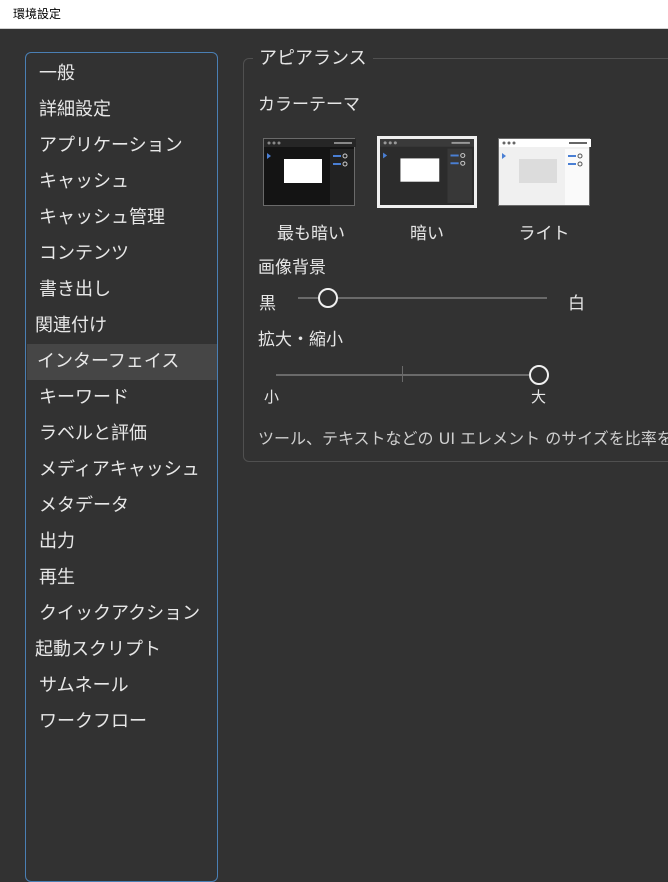 This screenshot has height=882, width=668. Describe the element at coordinates (122, 326) in the screenshot. I see `sidebar-item-file-type-associations: 関連付け` at that location.